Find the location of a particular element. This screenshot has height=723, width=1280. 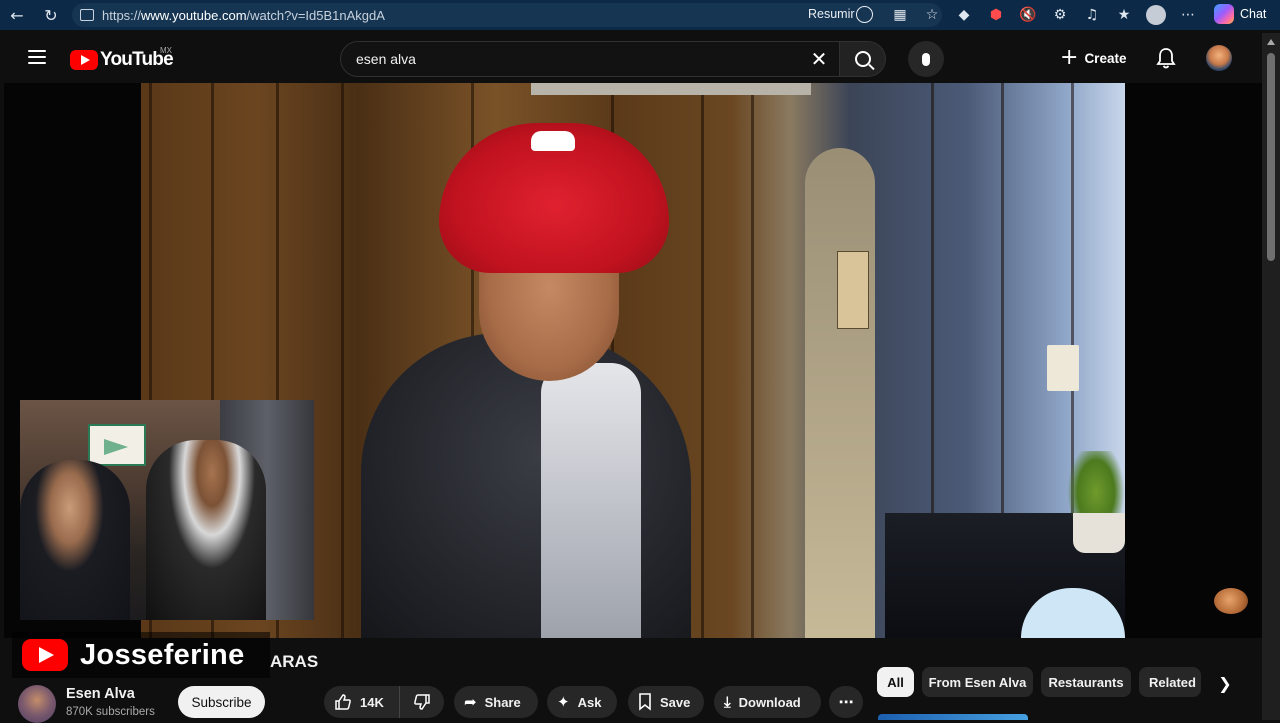

thumbs-down-icon is located at coordinates (422, 702).